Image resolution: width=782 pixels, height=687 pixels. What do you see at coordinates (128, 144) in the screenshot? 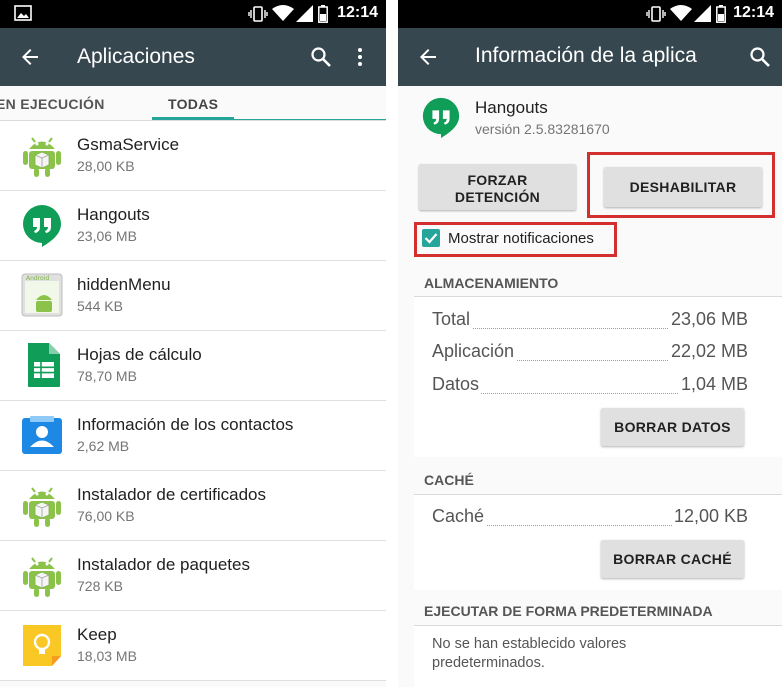
I see `app-name: GsmaService` at bounding box center [128, 144].